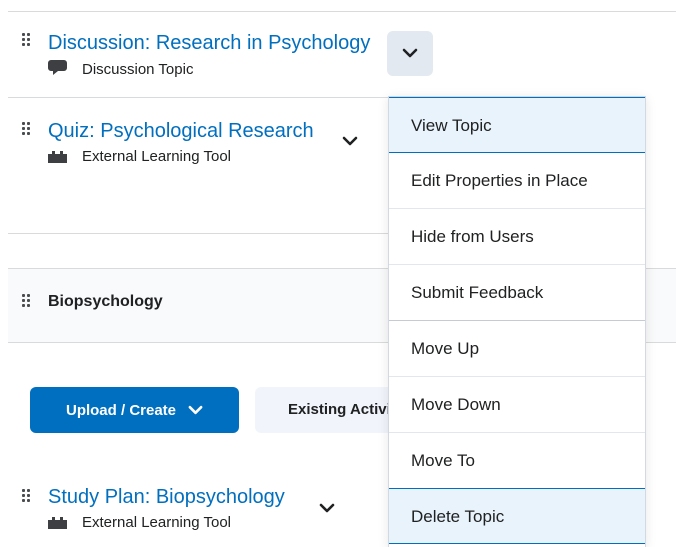 Image resolution: width=676 pixels, height=547 pixels. Describe the element at coordinates (517, 405) in the screenshot. I see `menu-item-move-down: Move Down` at that location.